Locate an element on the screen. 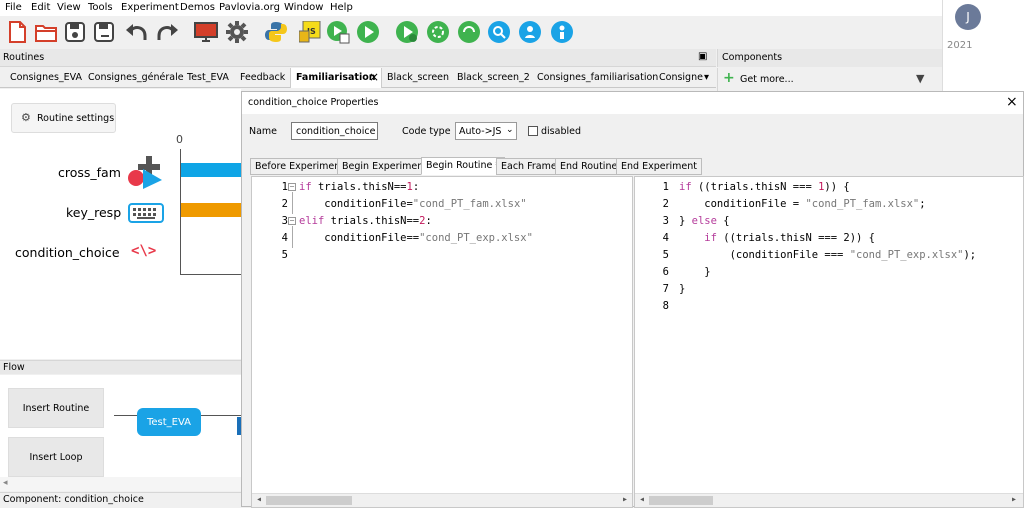  pavlovia-sync-button is located at coordinates (438, 32).